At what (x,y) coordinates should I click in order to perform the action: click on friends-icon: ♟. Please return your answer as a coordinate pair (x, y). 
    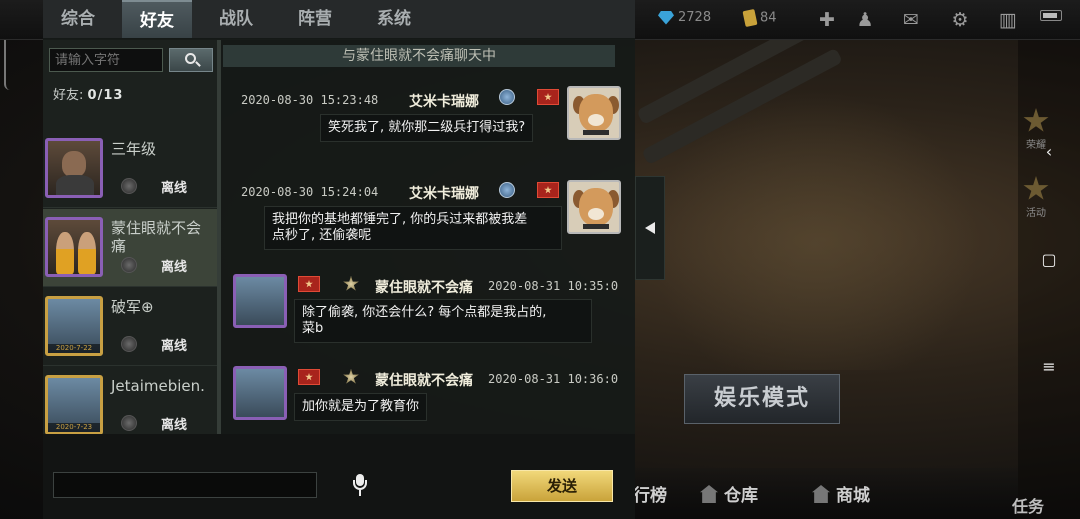
    Looking at the image, I should click on (865, 20).